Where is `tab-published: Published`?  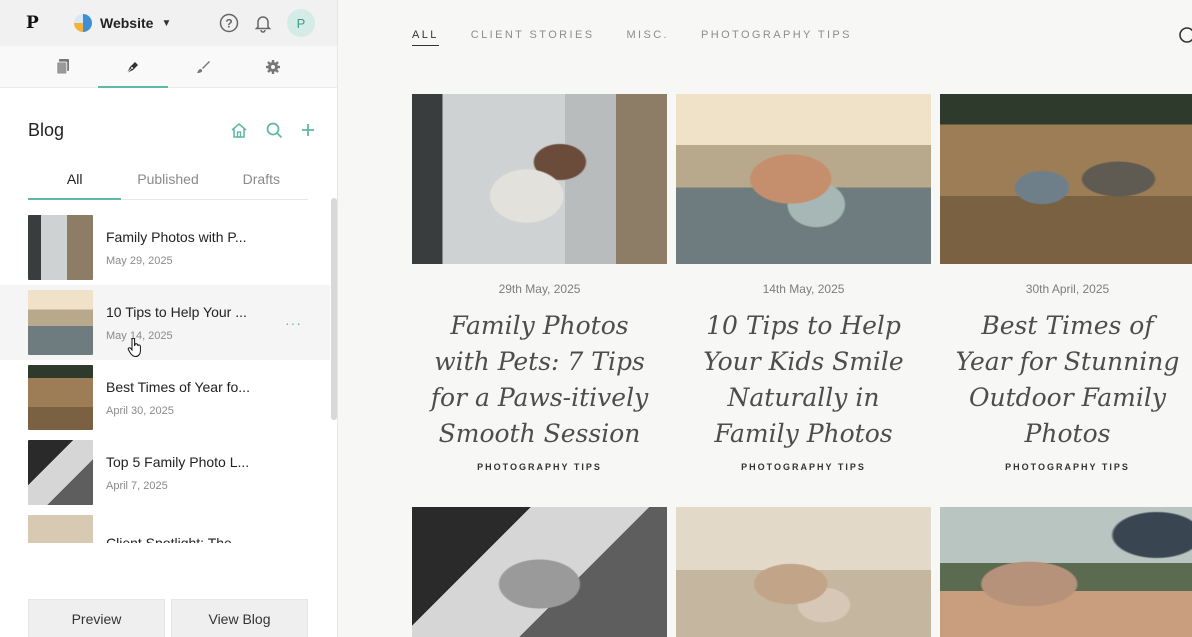
tab-published: Published is located at coordinates (167, 179).